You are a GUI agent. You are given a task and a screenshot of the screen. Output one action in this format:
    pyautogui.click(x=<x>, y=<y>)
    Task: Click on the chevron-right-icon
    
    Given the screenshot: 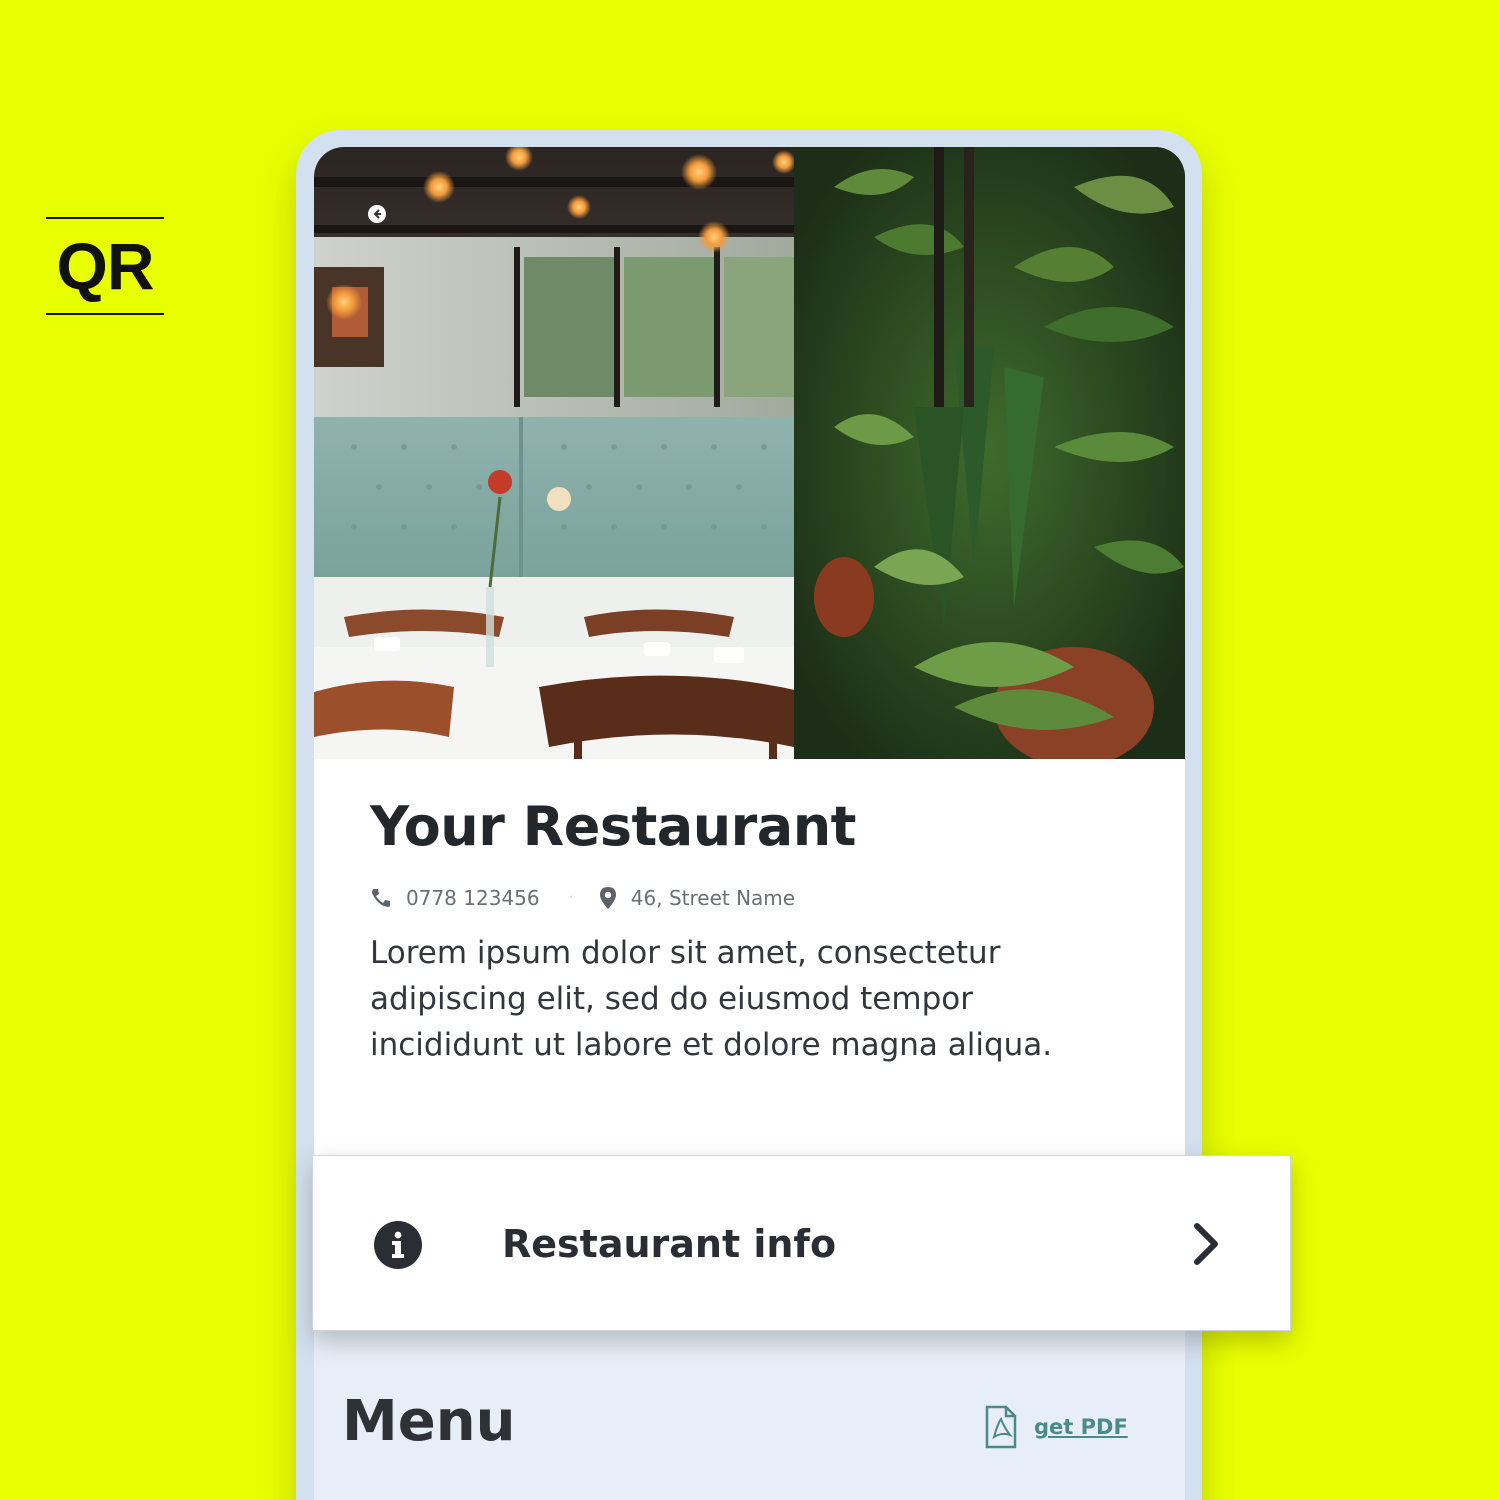 What is the action you would take?
    pyautogui.click(x=1206, y=1244)
    